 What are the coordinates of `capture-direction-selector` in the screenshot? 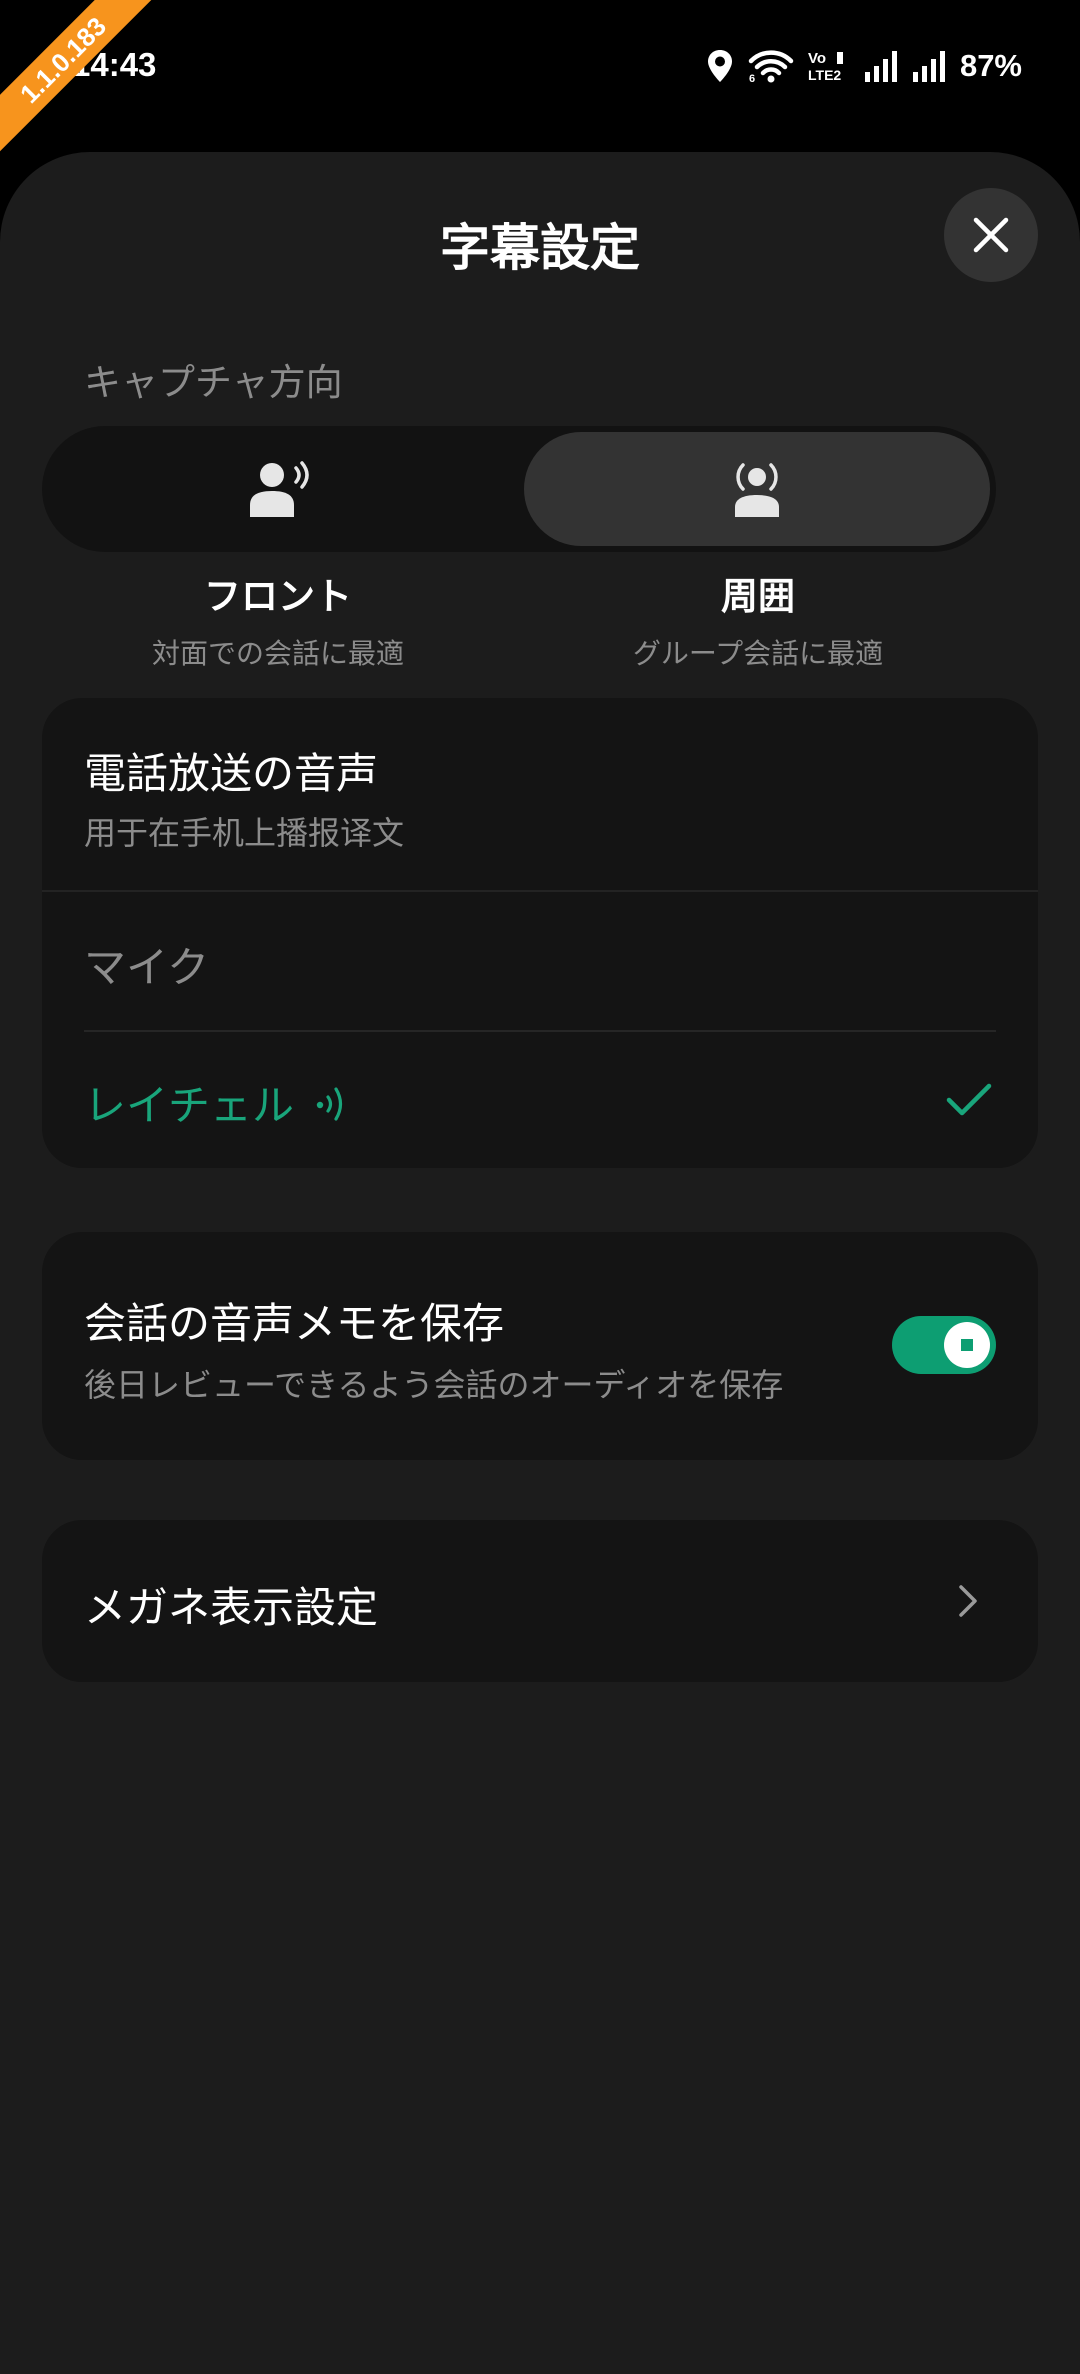 It's located at (519, 489).